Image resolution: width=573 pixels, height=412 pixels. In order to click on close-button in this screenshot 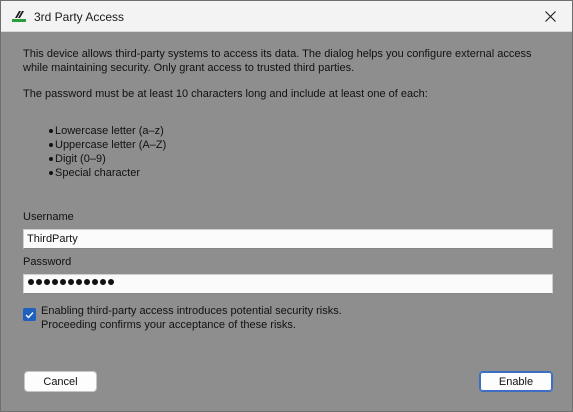, I will do `click(550, 16)`.